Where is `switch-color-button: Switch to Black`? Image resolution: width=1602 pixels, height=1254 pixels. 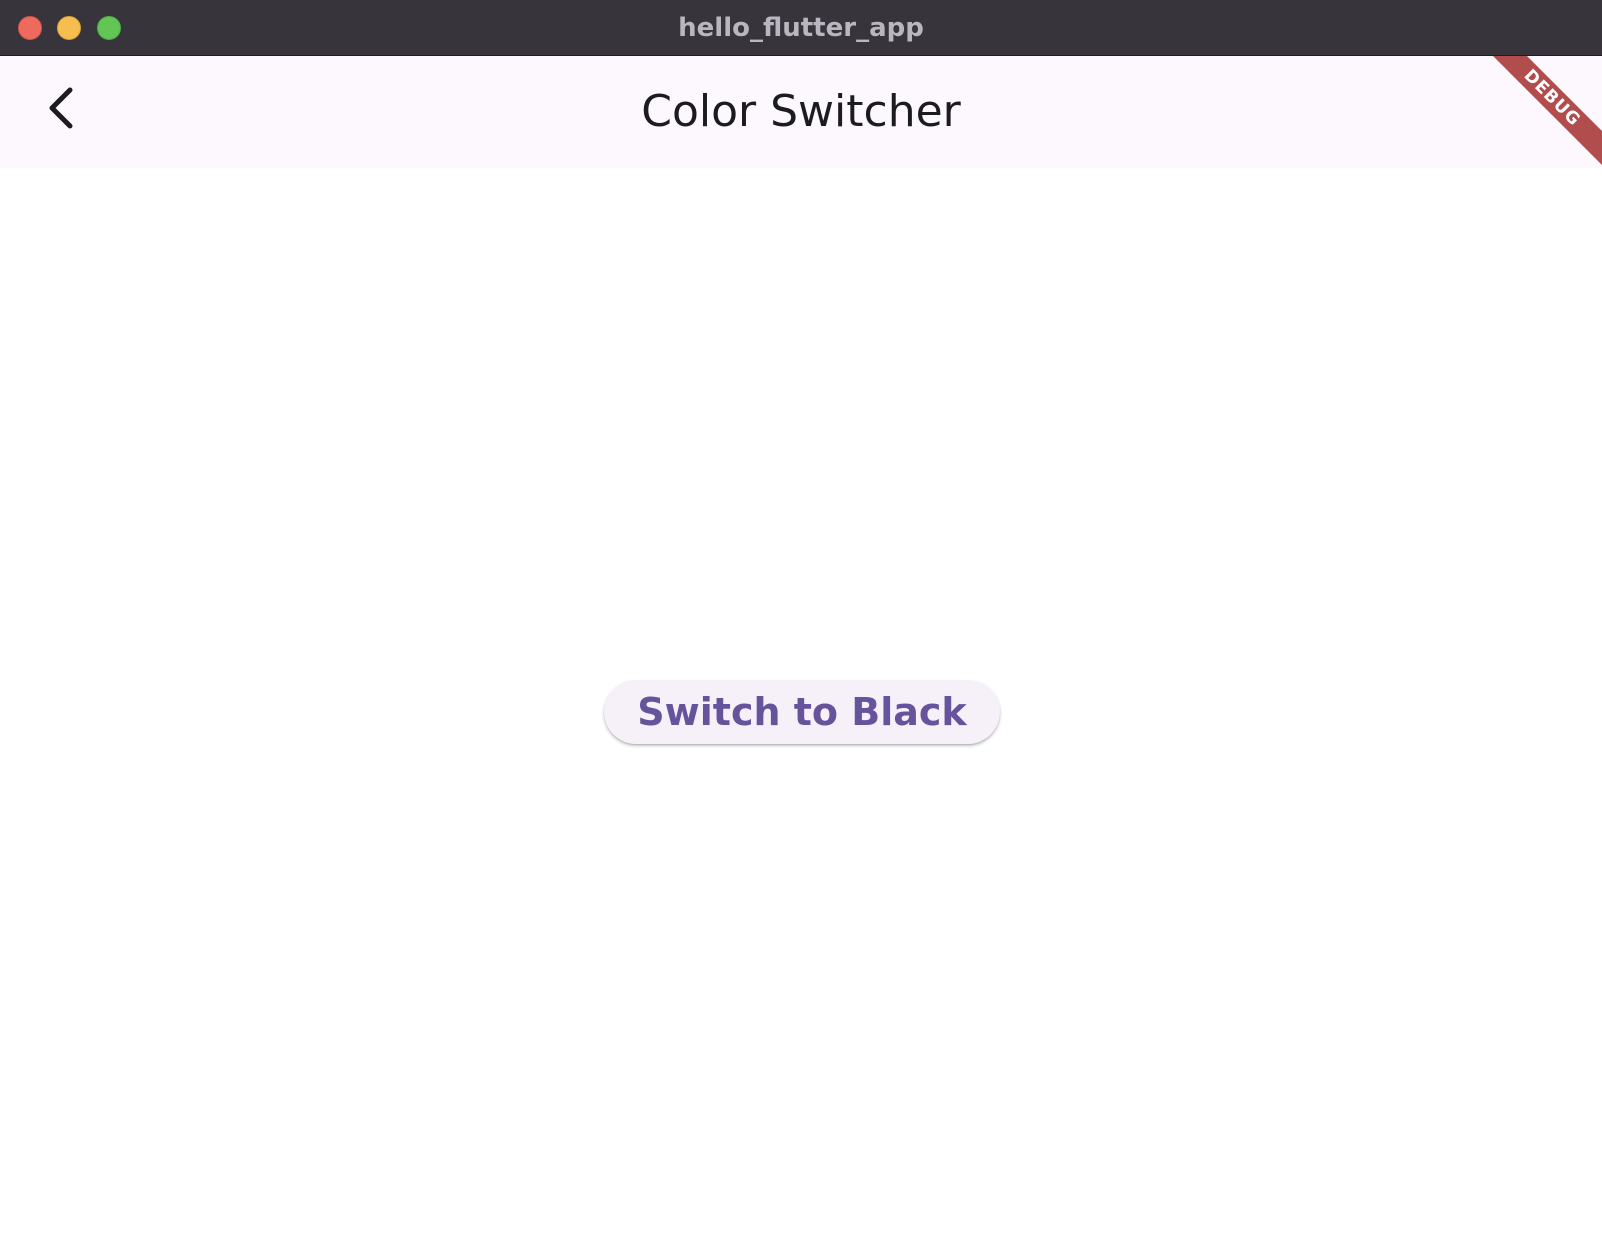
switch-color-button: Switch to Black is located at coordinates (802, 712).